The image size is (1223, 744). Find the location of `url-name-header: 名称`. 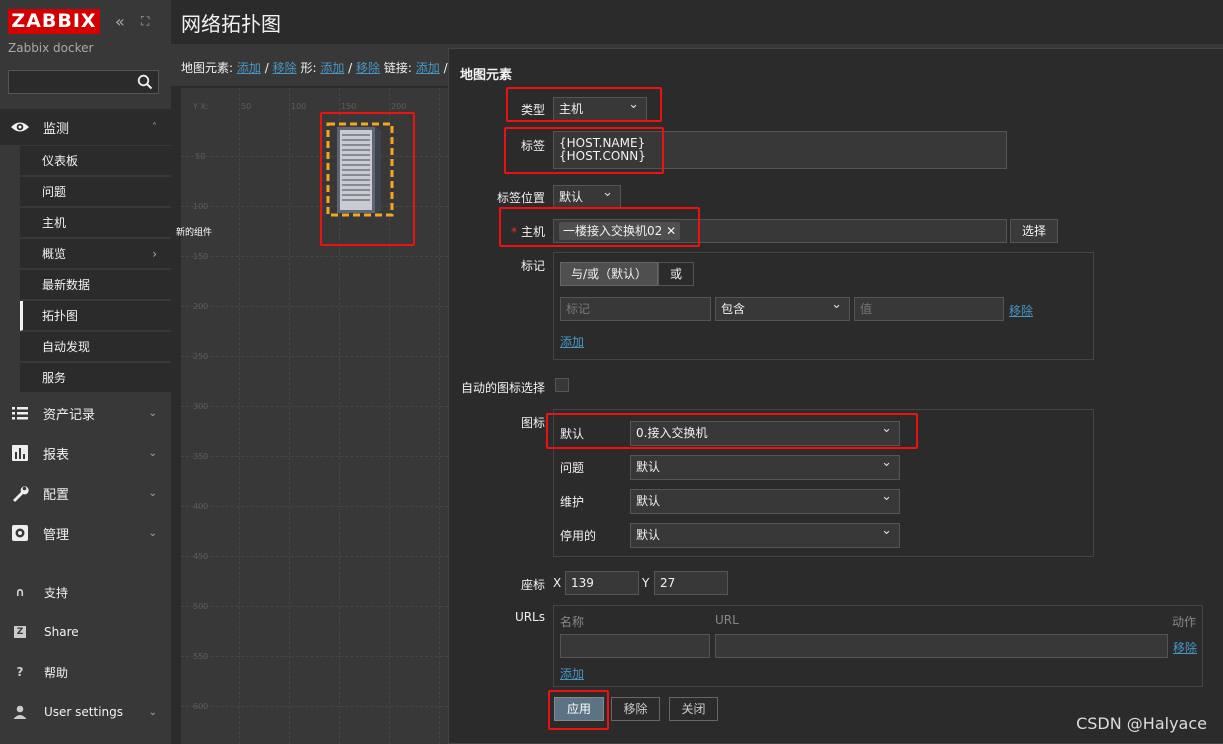

url-name-header: 名称 is located at coordinates (572, 622).